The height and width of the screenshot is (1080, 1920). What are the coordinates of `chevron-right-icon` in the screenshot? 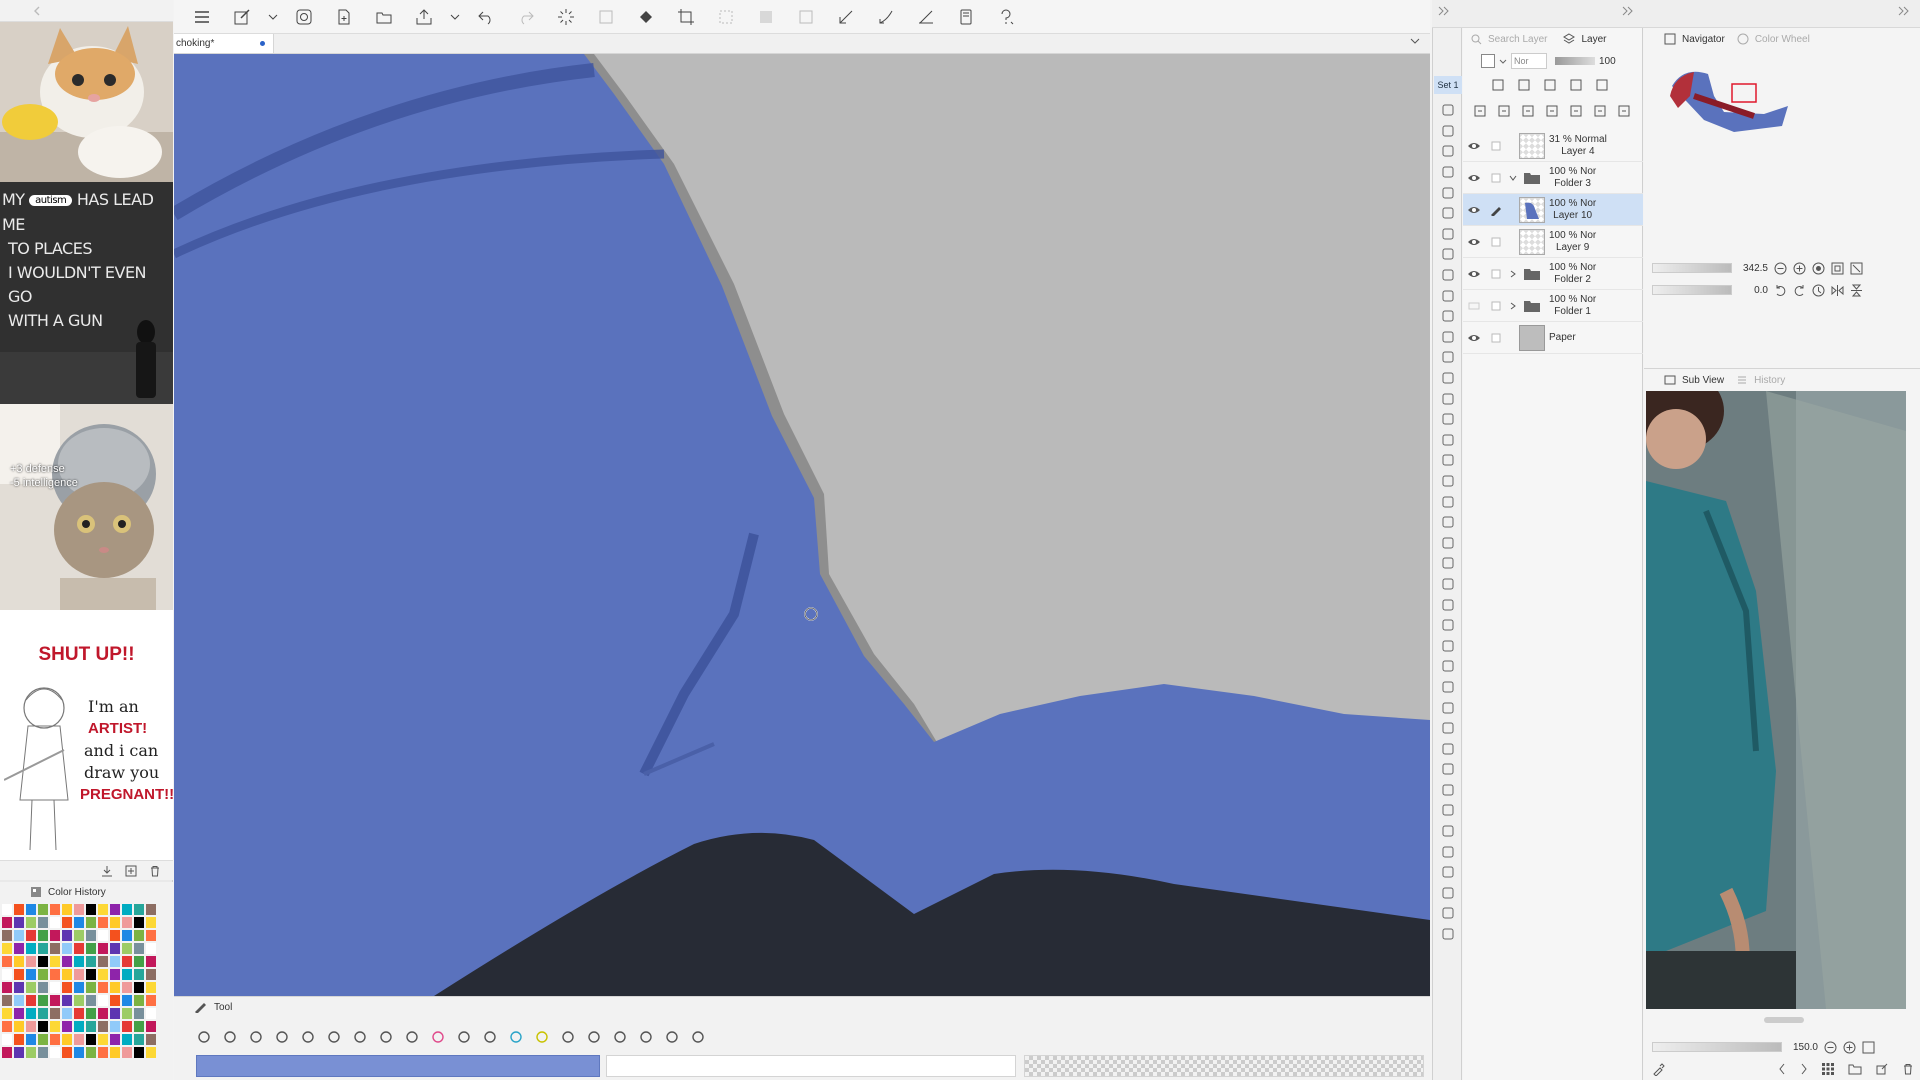 It's located at (1513, 274).